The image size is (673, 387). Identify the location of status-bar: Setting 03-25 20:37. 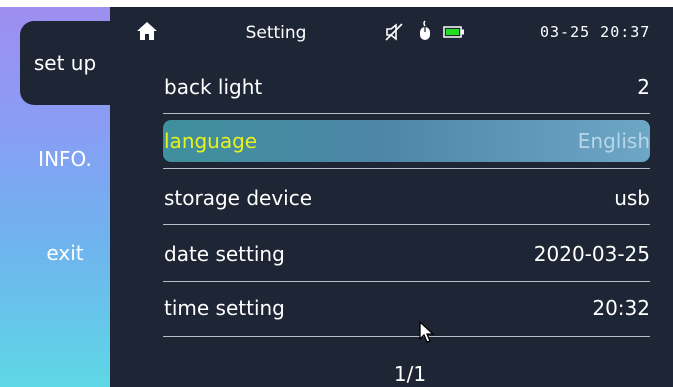
(391, 27).